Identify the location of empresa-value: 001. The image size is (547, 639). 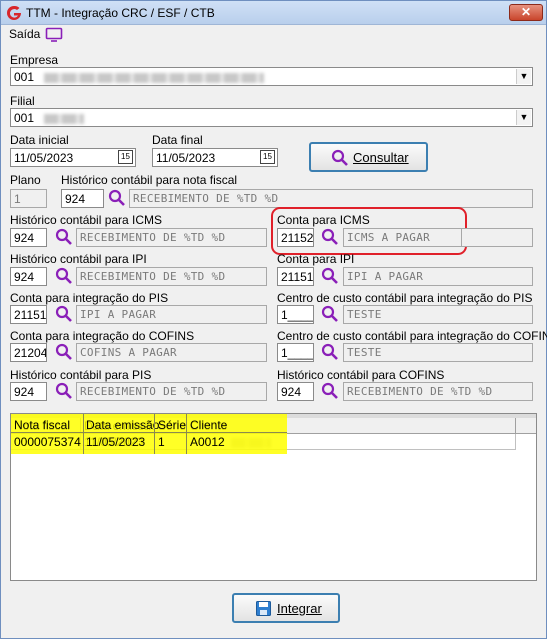
(24, 77).